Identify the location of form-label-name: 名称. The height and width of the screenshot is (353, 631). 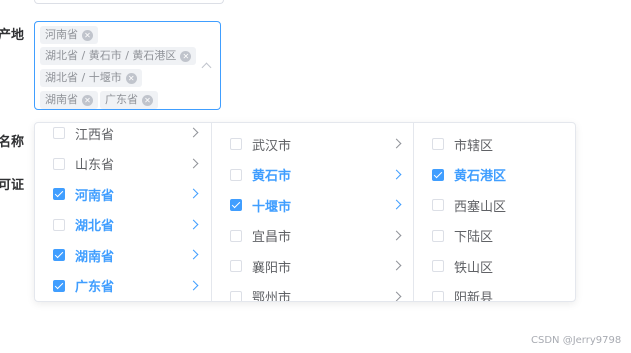
(12, 142).